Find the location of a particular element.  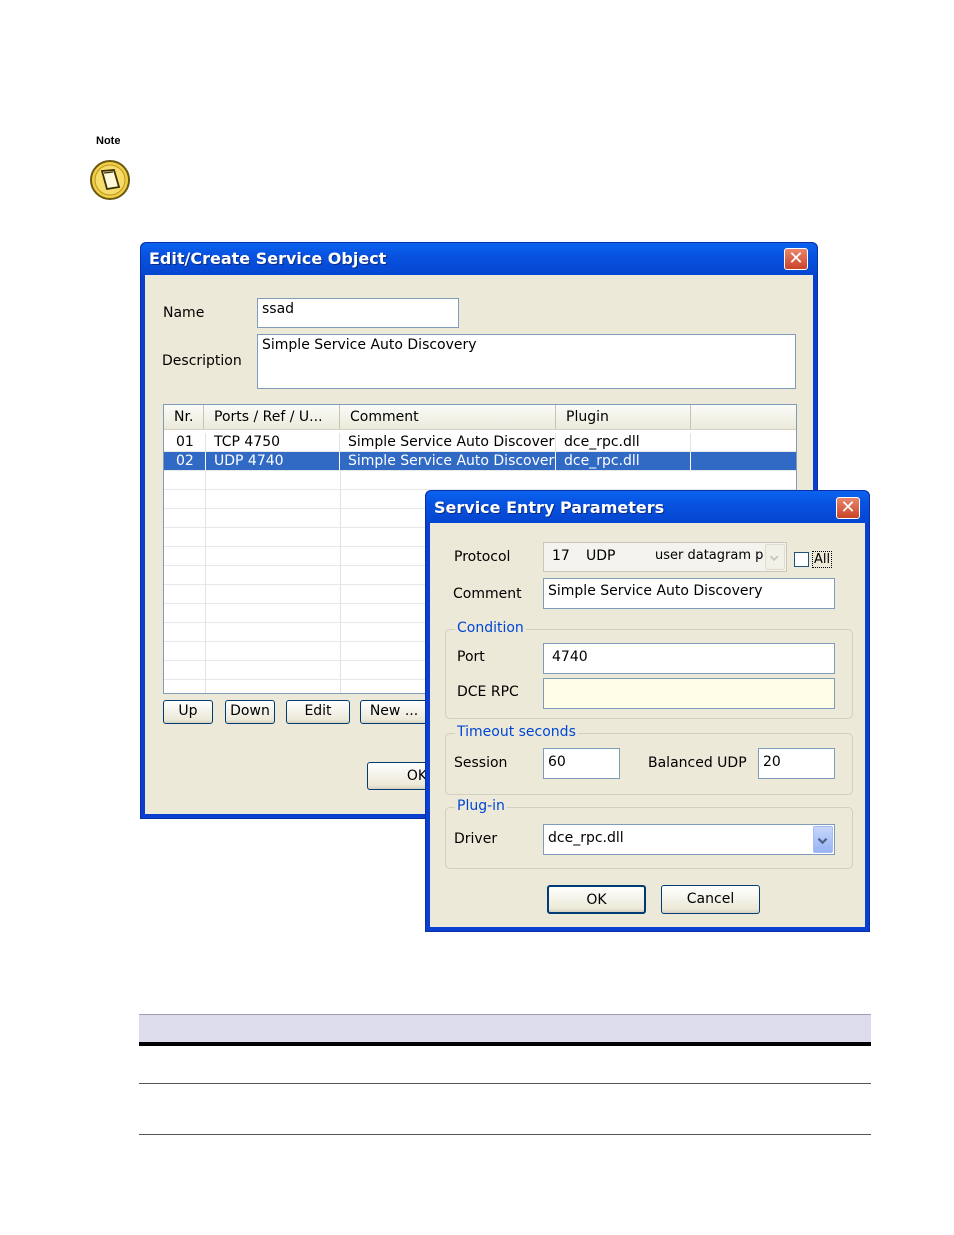

name-input: ssad is located at coordinates (358, 313).